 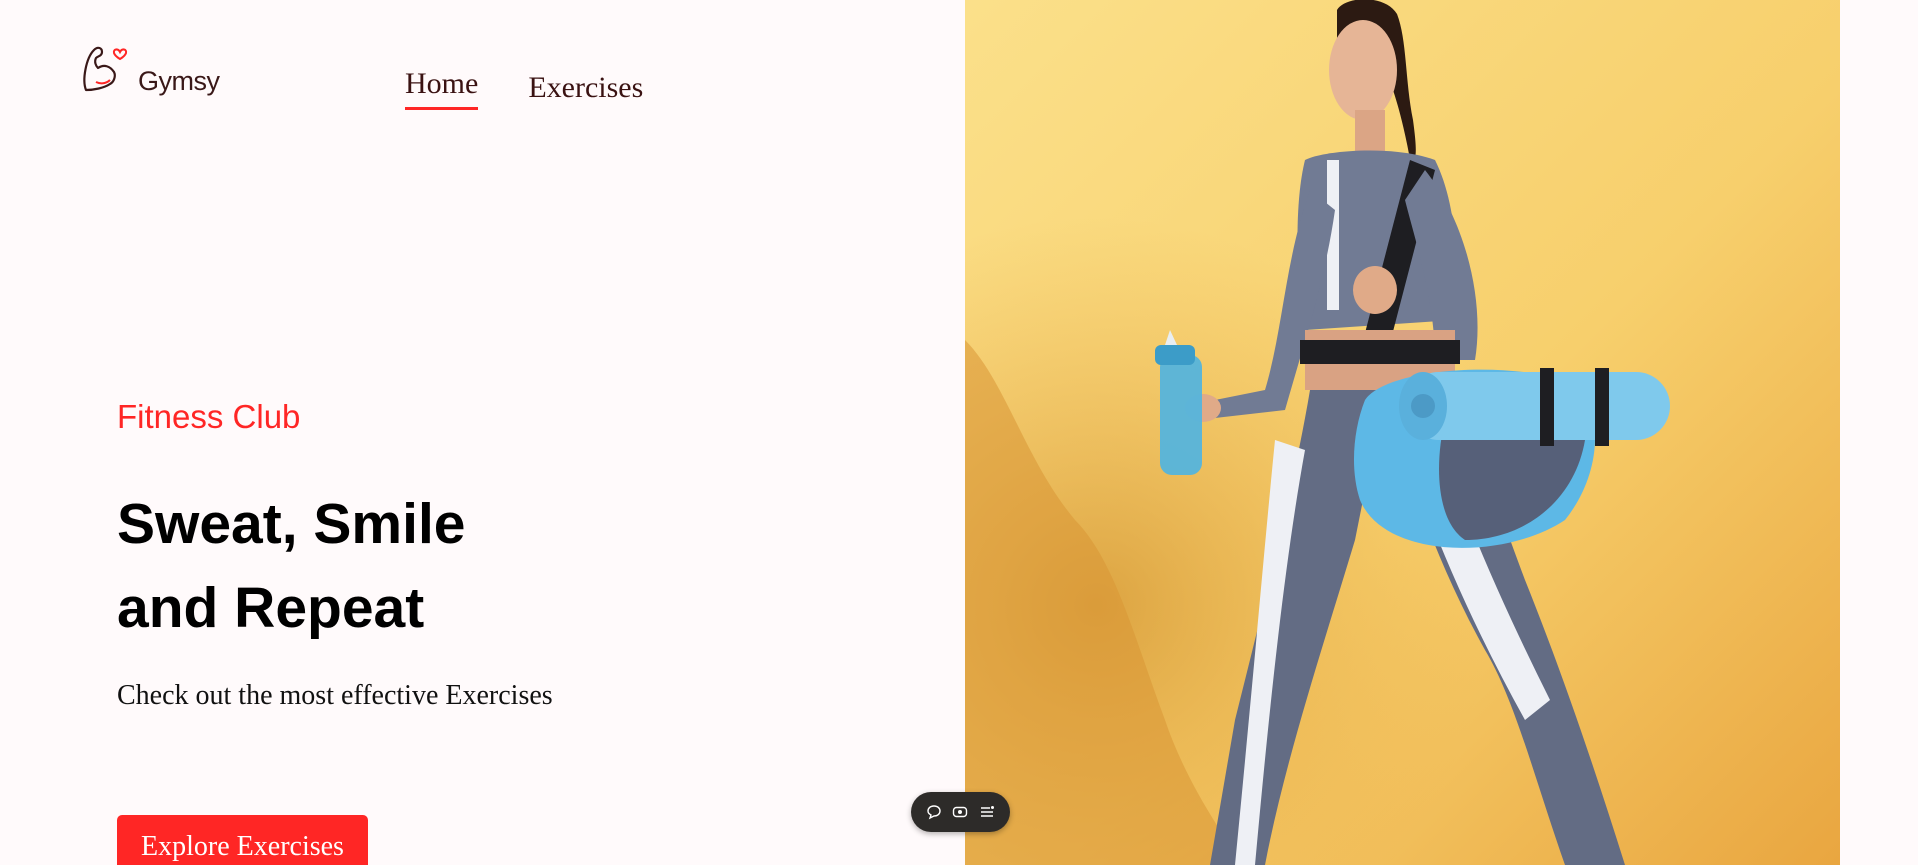 I want to click on floating-toolbar, so click(x=960, y=812).